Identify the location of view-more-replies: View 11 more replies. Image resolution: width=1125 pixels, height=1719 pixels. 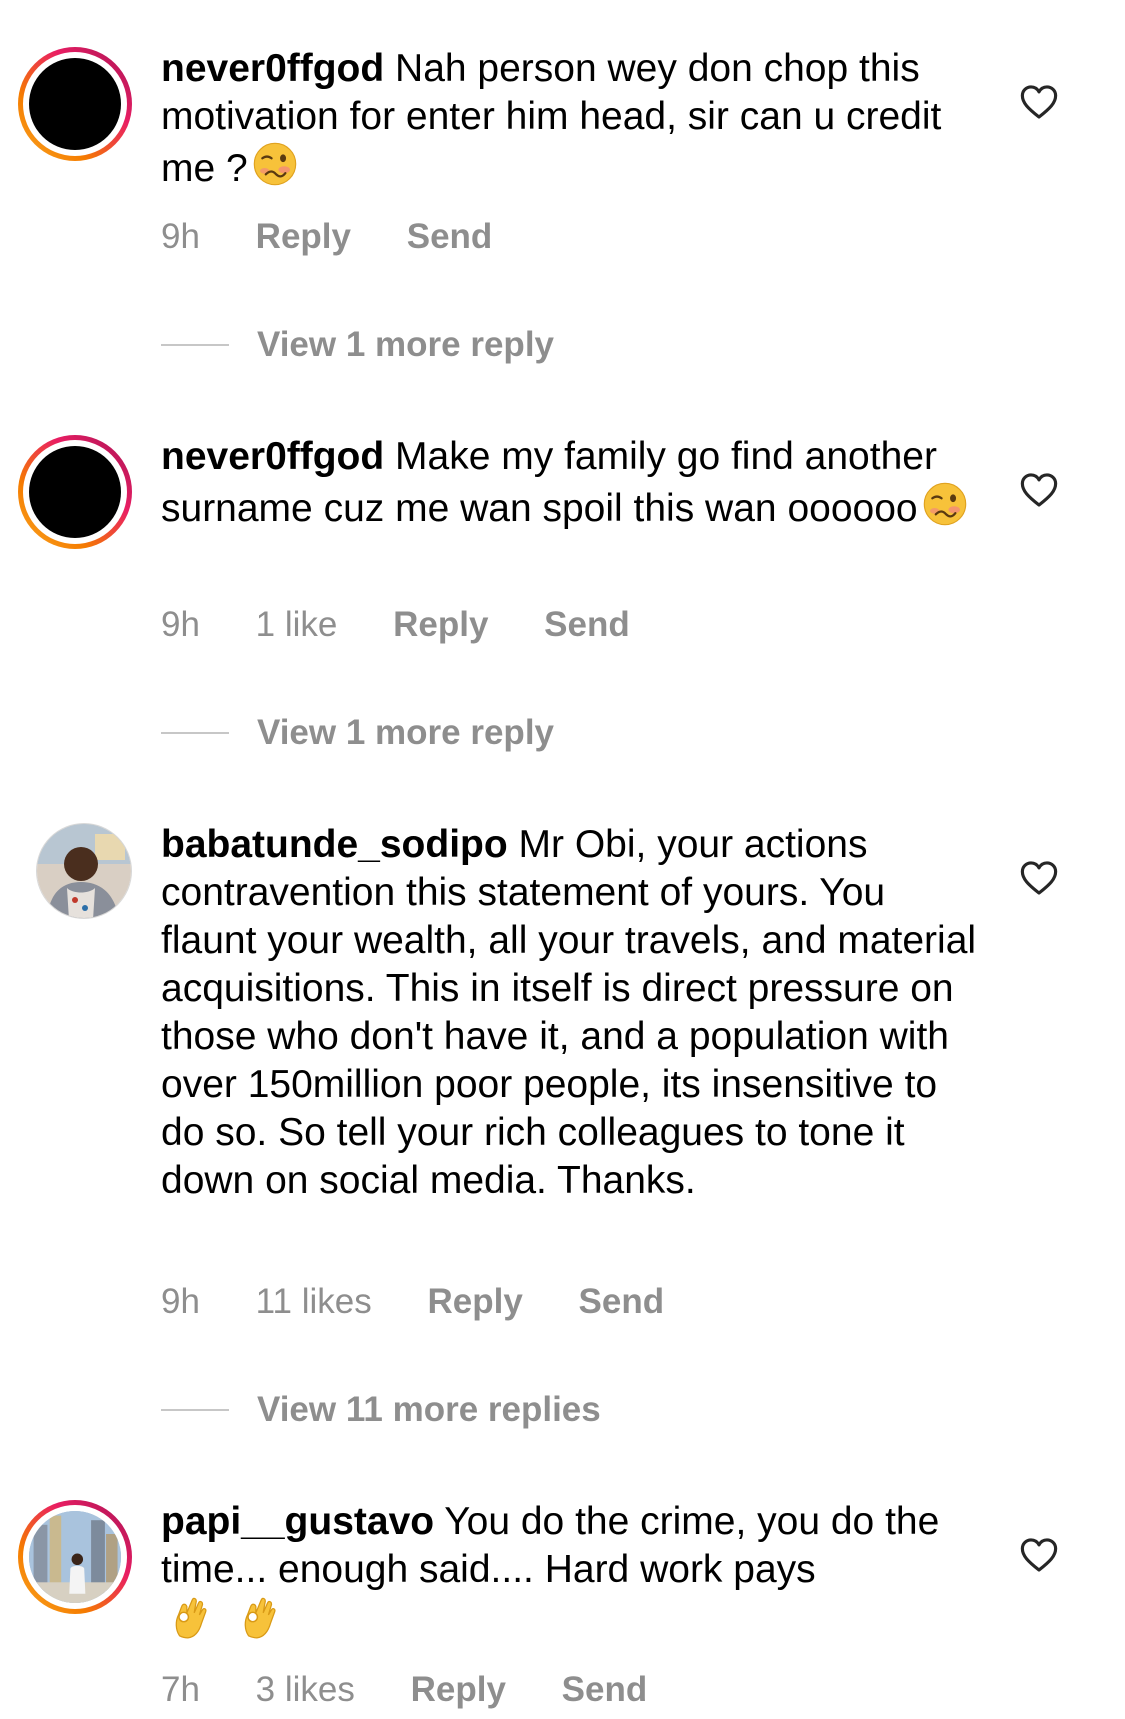
(381, 1410).